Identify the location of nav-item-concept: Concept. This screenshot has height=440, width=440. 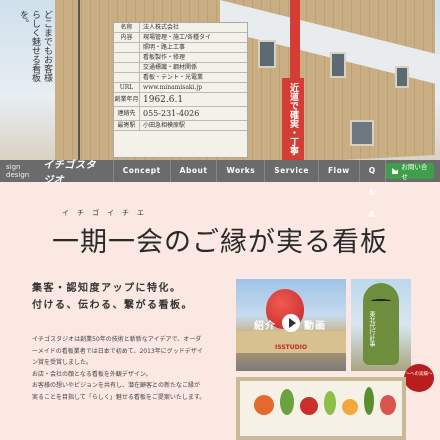
(141, 171).